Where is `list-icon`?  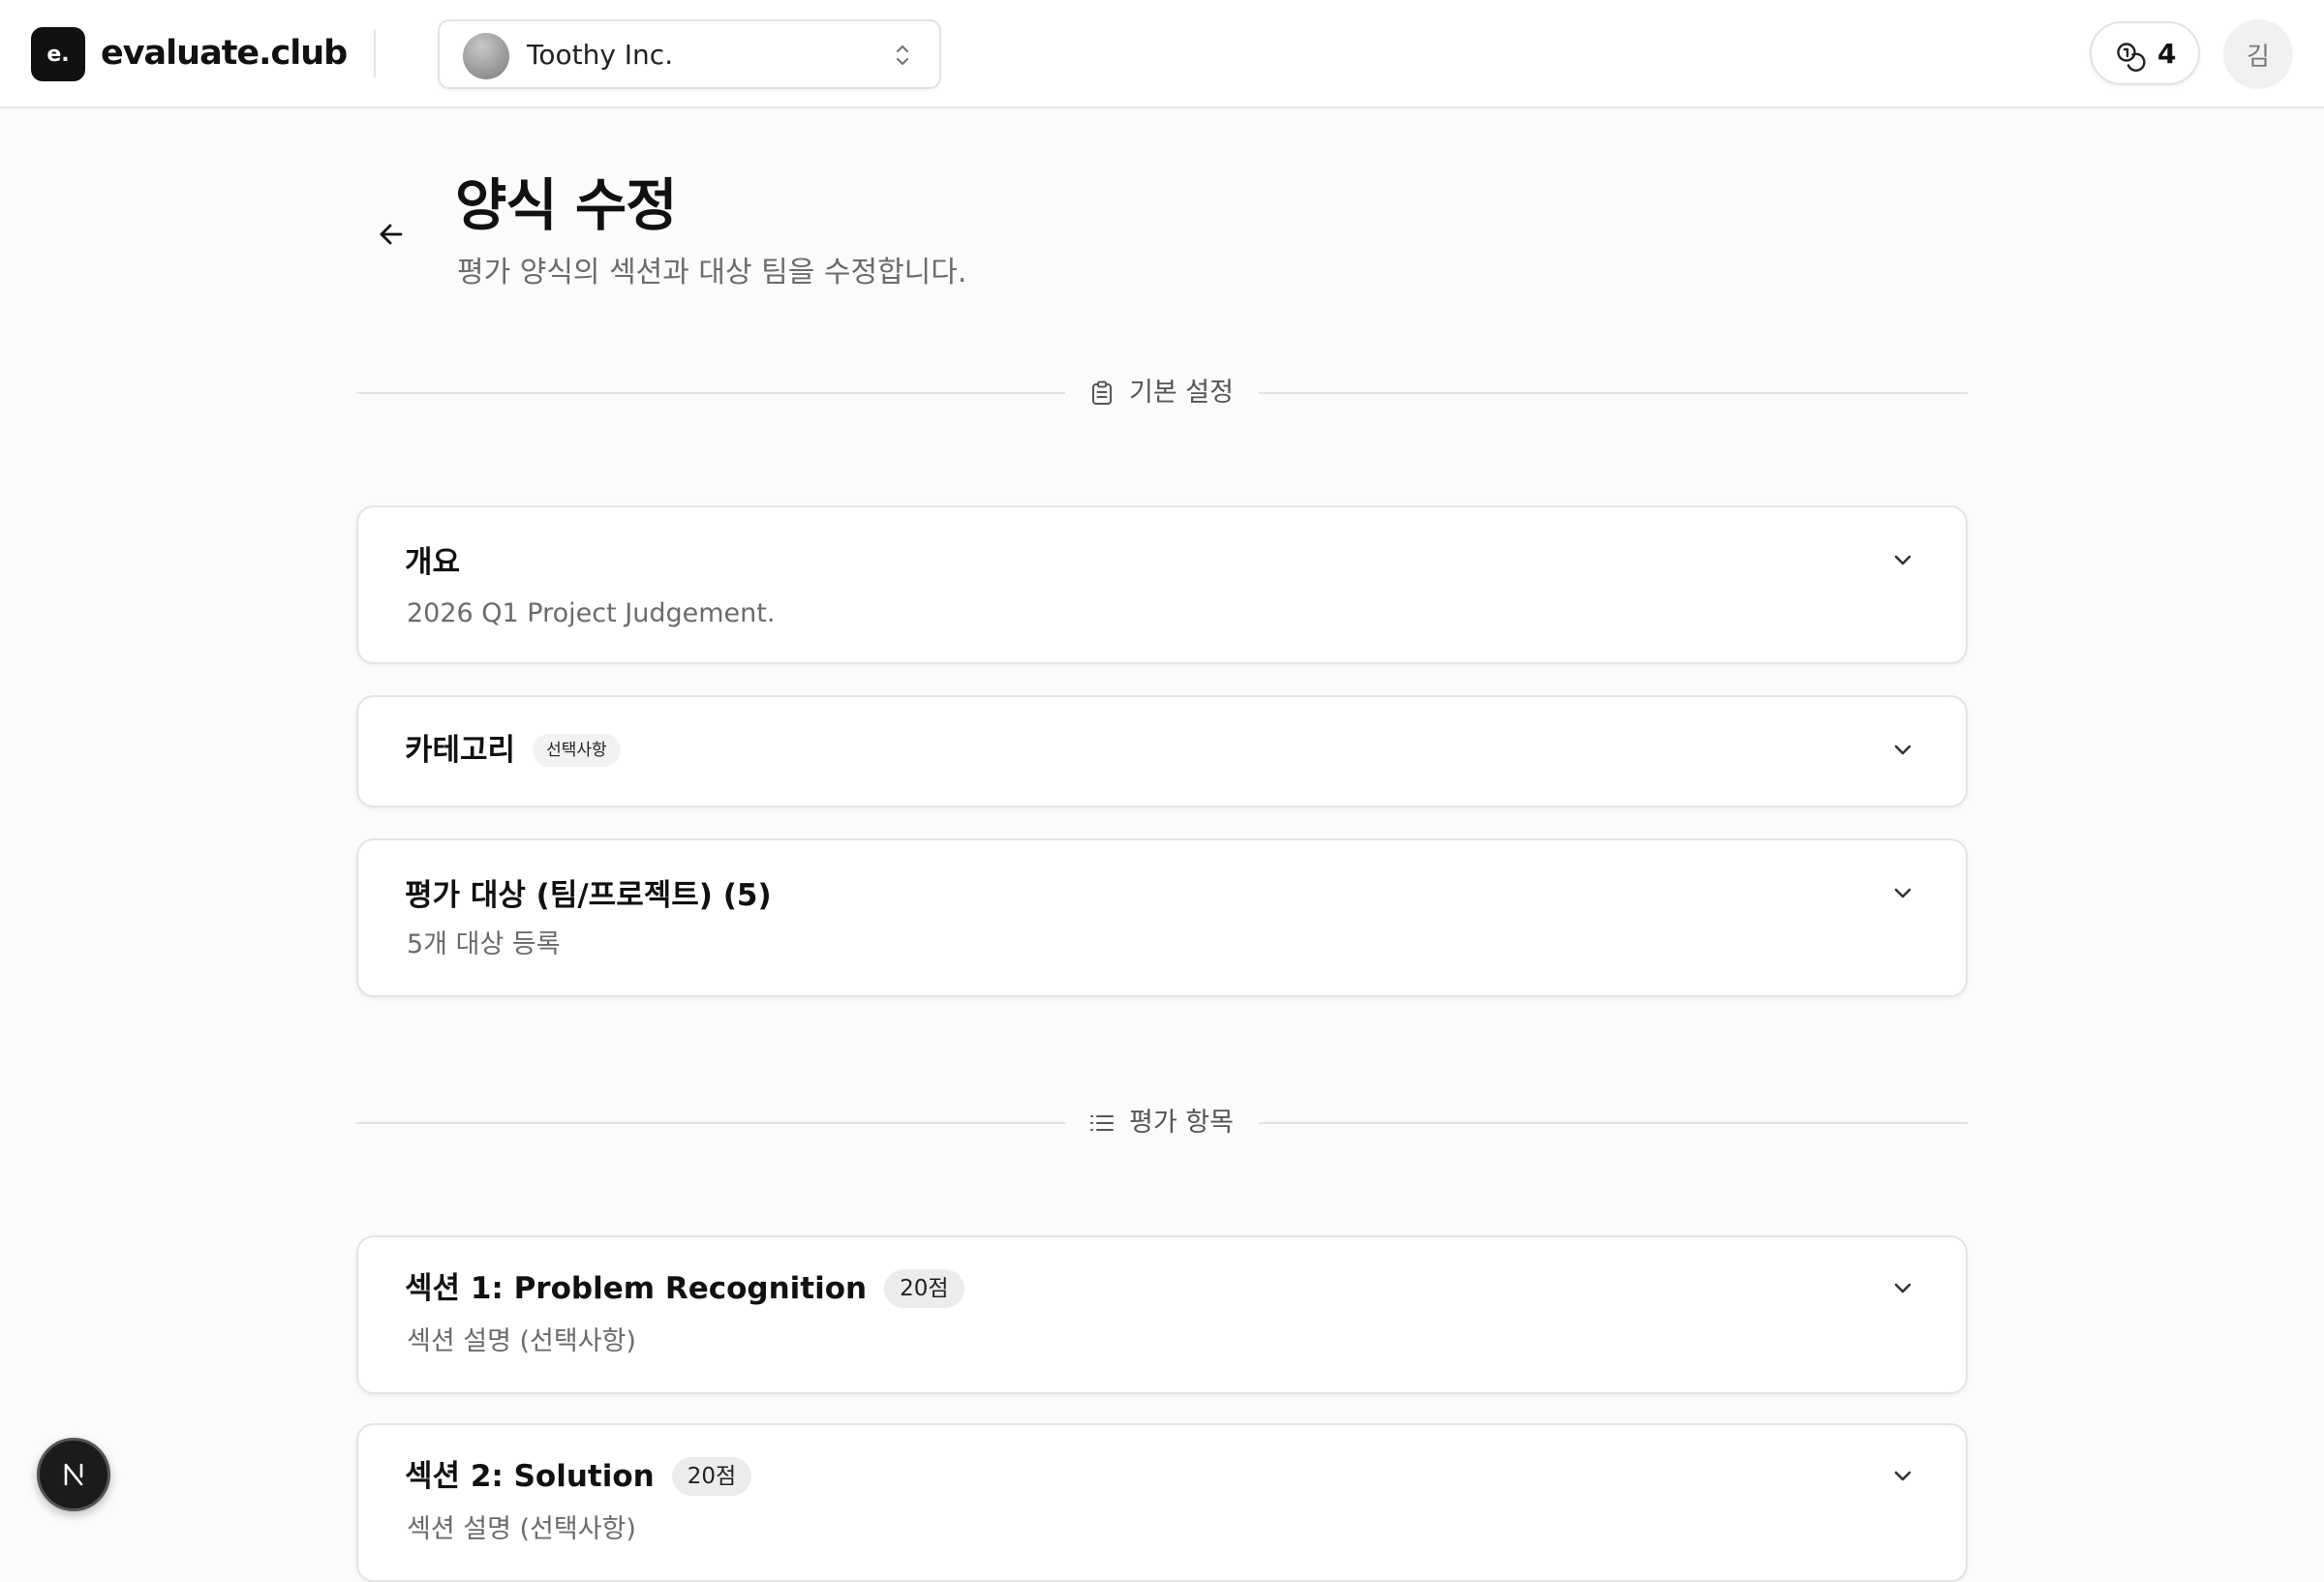 list-icon is located at coordinates (1102, 1123).